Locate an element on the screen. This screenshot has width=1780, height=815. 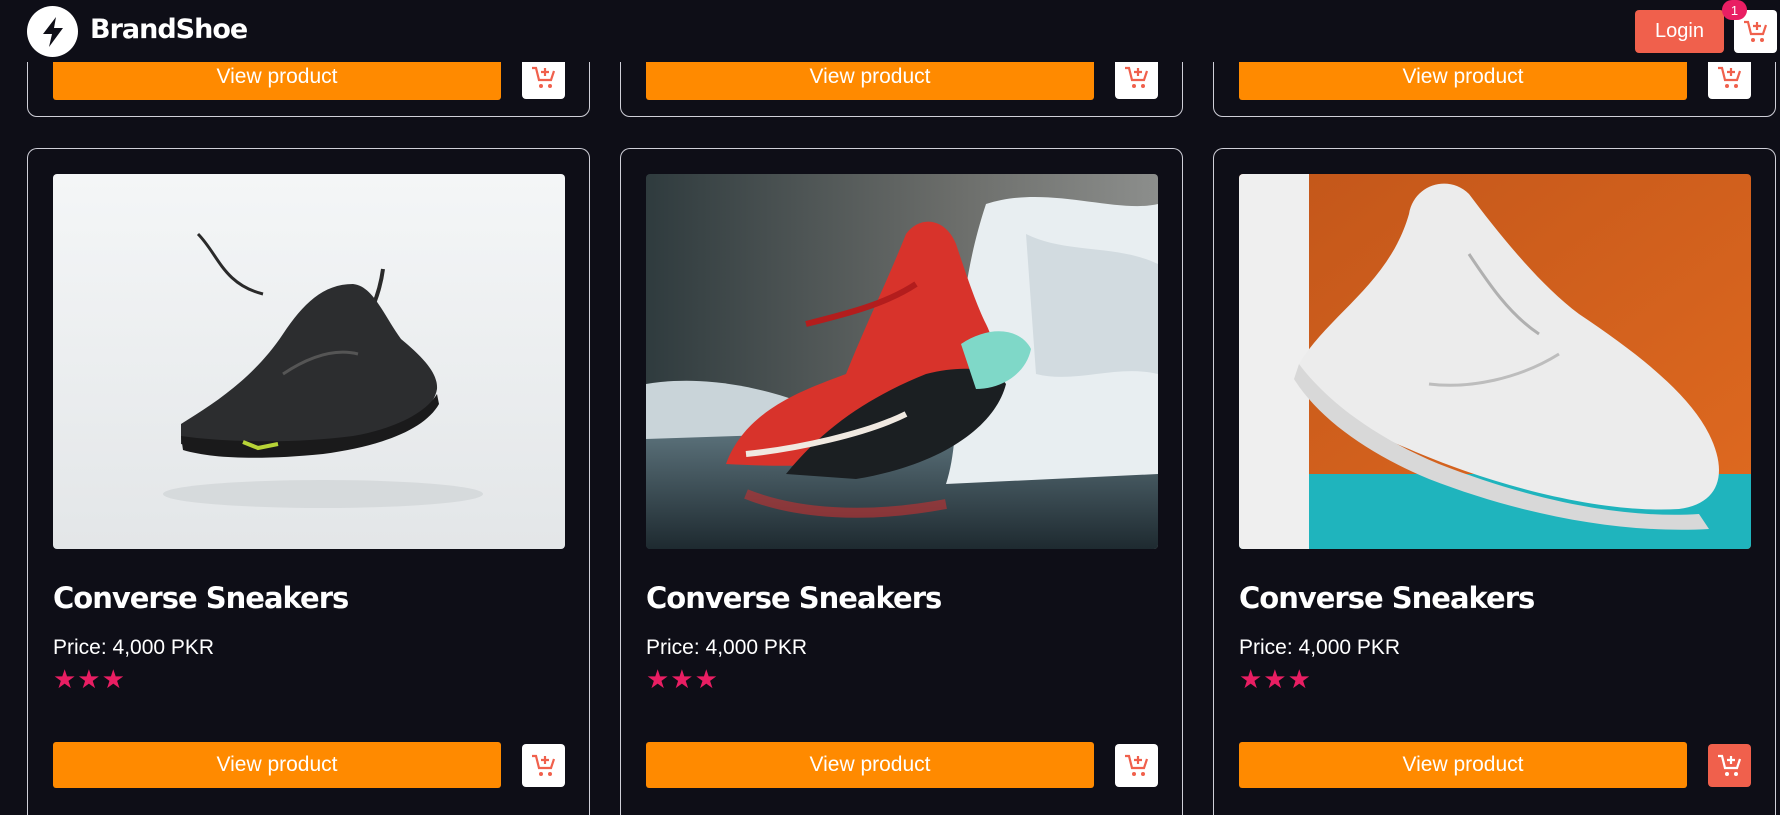
lightning-bolt-icon is located at coordinates (52, 31).